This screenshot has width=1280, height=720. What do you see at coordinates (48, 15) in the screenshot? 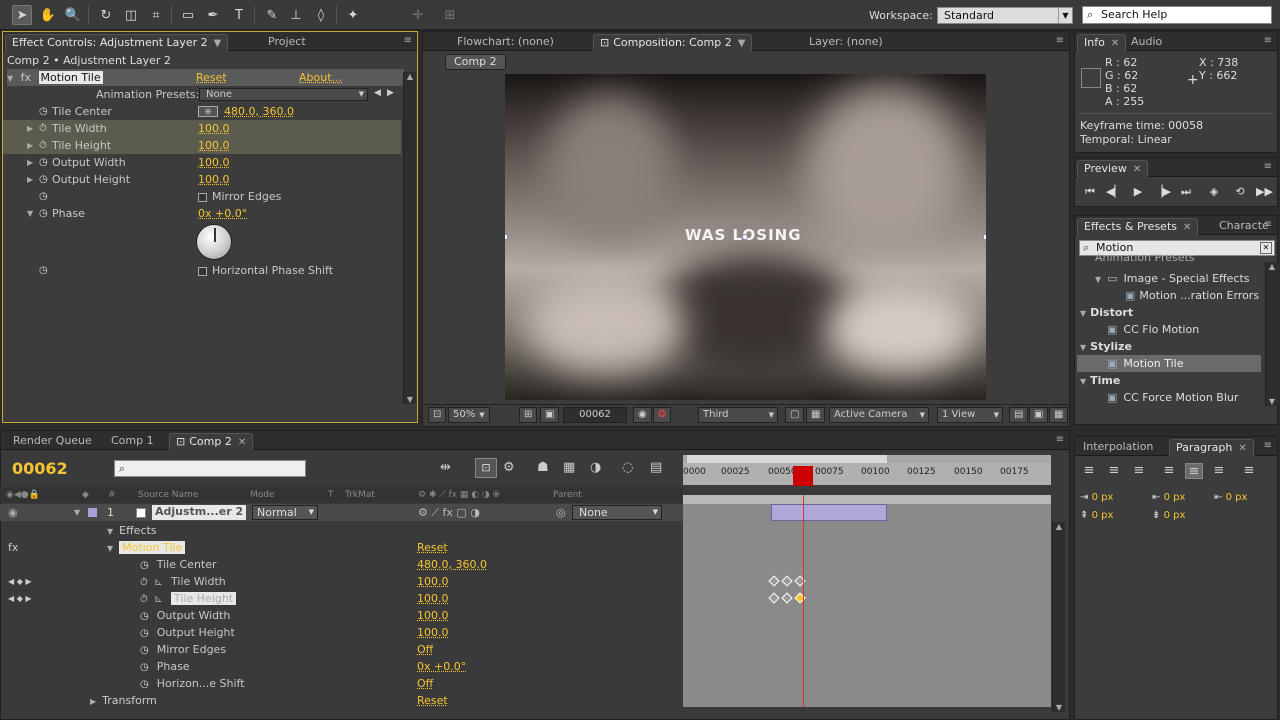
I see `hand-icon: ✋` at bounding box center [48, 15].